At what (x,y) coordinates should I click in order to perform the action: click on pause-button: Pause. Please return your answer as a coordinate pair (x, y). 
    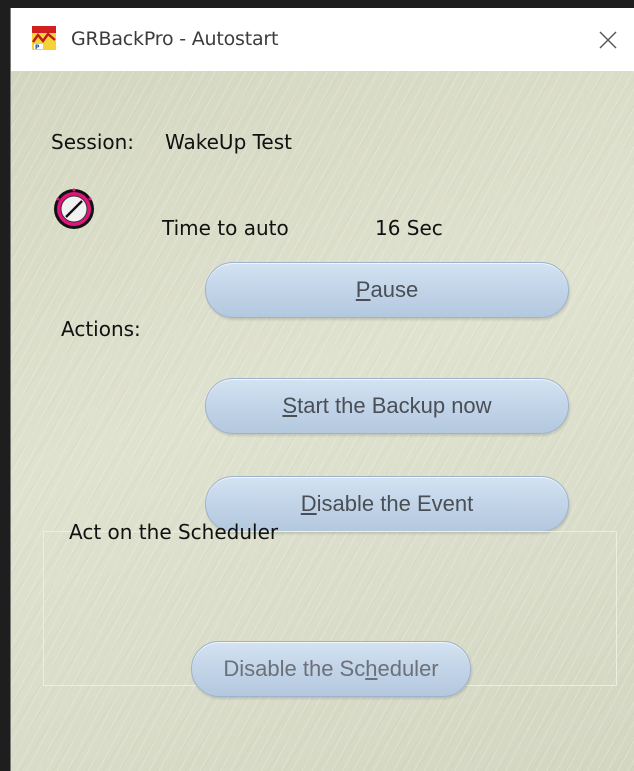
    Looking at the image, I should click on (387, 290).